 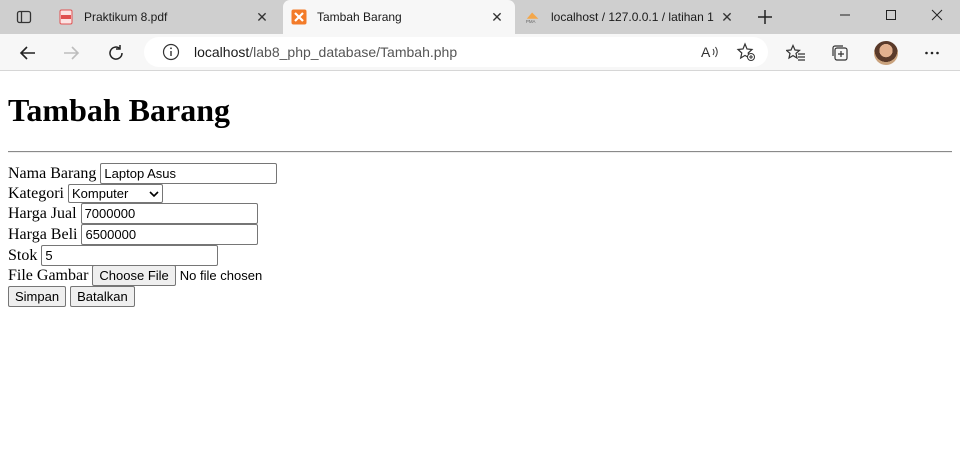 I want to click on add-favorite-icon, so click(x=746, y=52).